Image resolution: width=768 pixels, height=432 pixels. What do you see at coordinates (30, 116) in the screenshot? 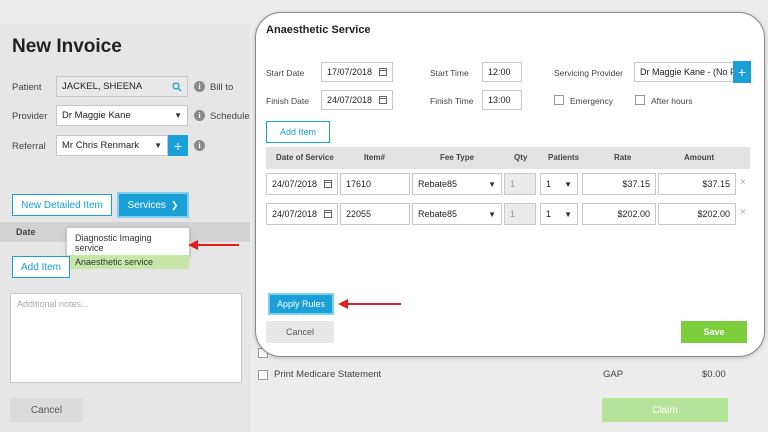
I see `provider-label: Provider` at bounding box center [30, 116].